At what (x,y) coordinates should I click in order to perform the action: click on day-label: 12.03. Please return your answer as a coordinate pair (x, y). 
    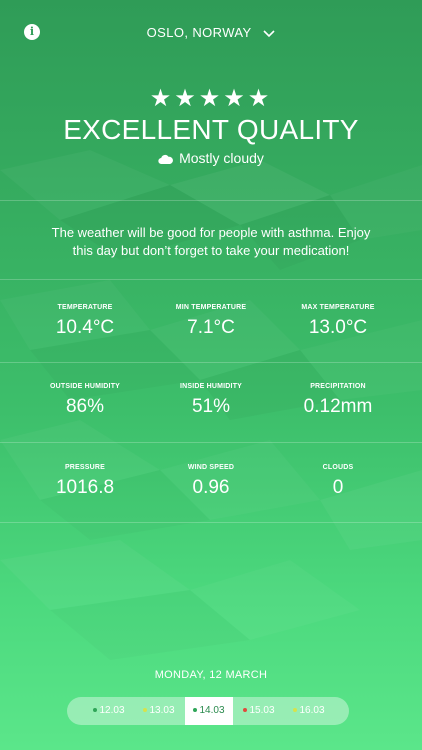
    Looking at the image, I should click on (112, 710).